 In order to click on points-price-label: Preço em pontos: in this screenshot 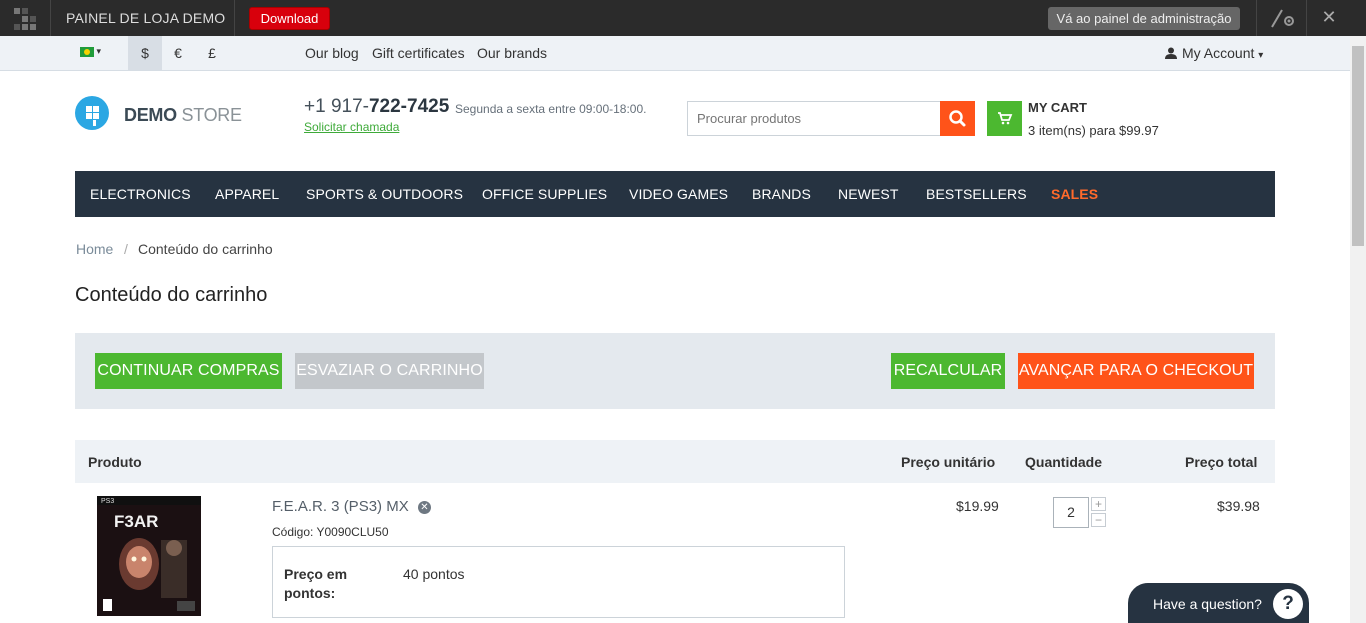, I will do `click(316, 583)`.